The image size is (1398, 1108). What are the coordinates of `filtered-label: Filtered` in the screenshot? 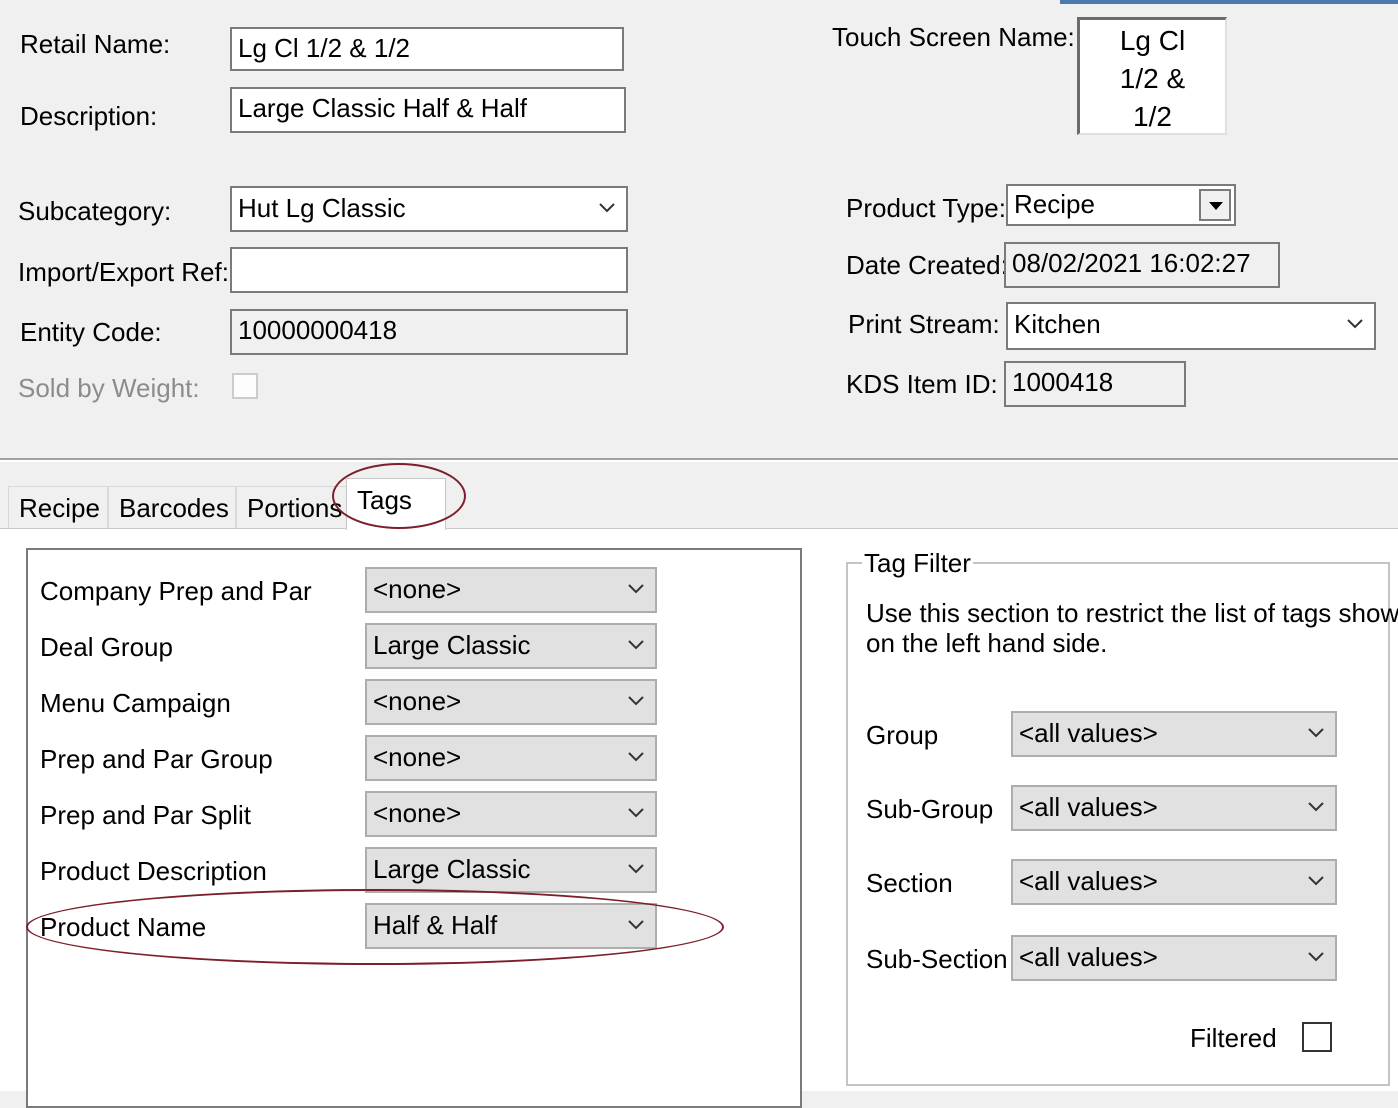 It's located at (1233, 1038).